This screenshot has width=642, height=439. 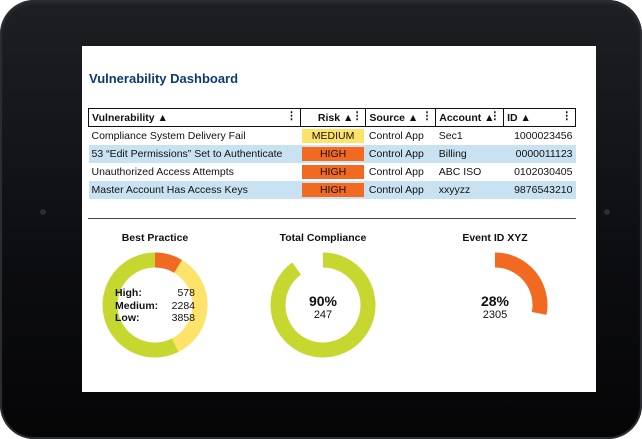 What do you see at coordinates (183, 318) in the screenshot?
I see `legend-value: 3858` at bounding box center [183, 318].